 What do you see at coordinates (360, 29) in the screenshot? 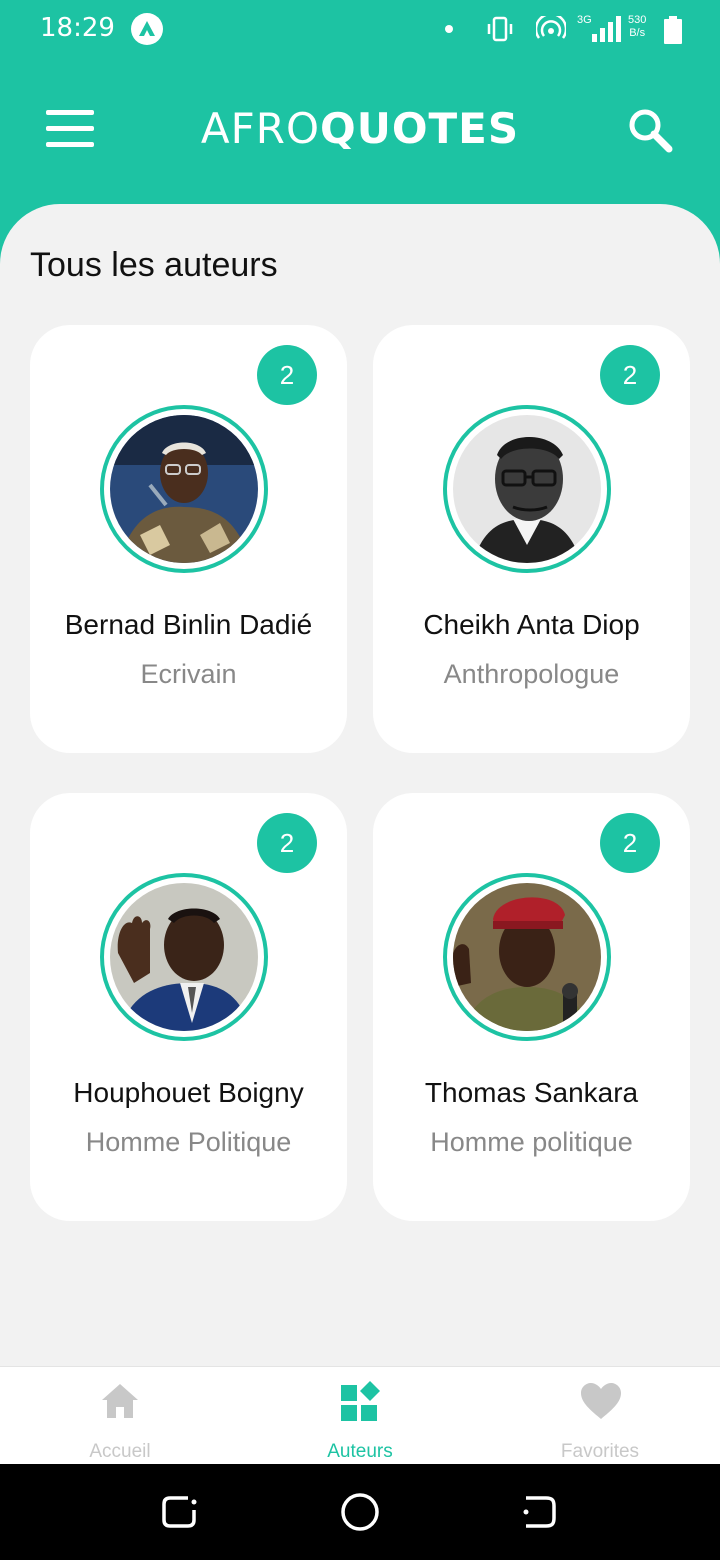
I see `status-bar: 18:29 3G 530 B/s` at bounding box center [360, 29].